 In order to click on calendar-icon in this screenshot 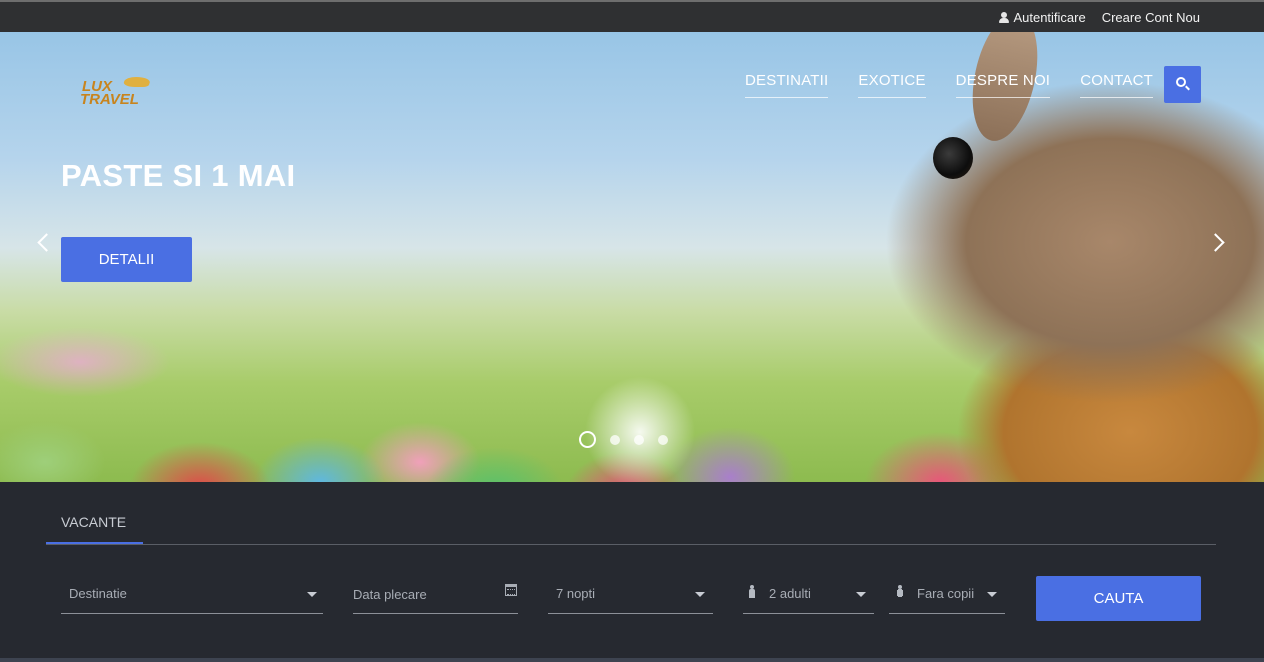, I will do `click(511, 590)`.